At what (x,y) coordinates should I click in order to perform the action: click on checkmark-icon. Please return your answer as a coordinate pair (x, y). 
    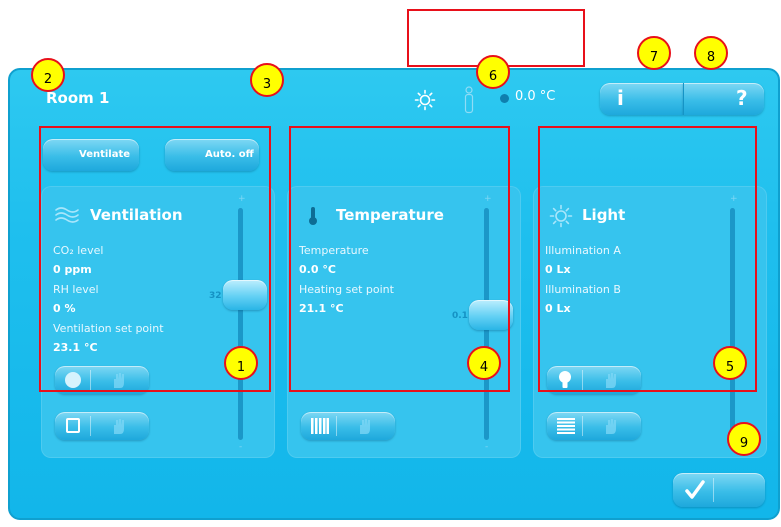
    Looking at the image, I should click on (695, 490).